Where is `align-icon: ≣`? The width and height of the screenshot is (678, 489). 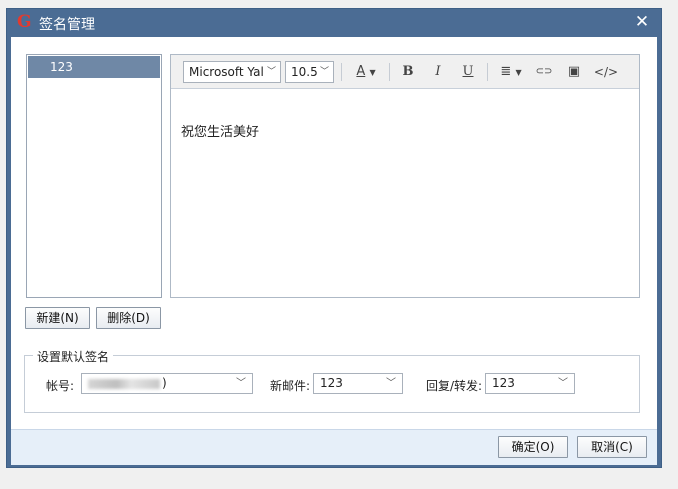
align-icon: ≣ is located at coordinates (506, 71).